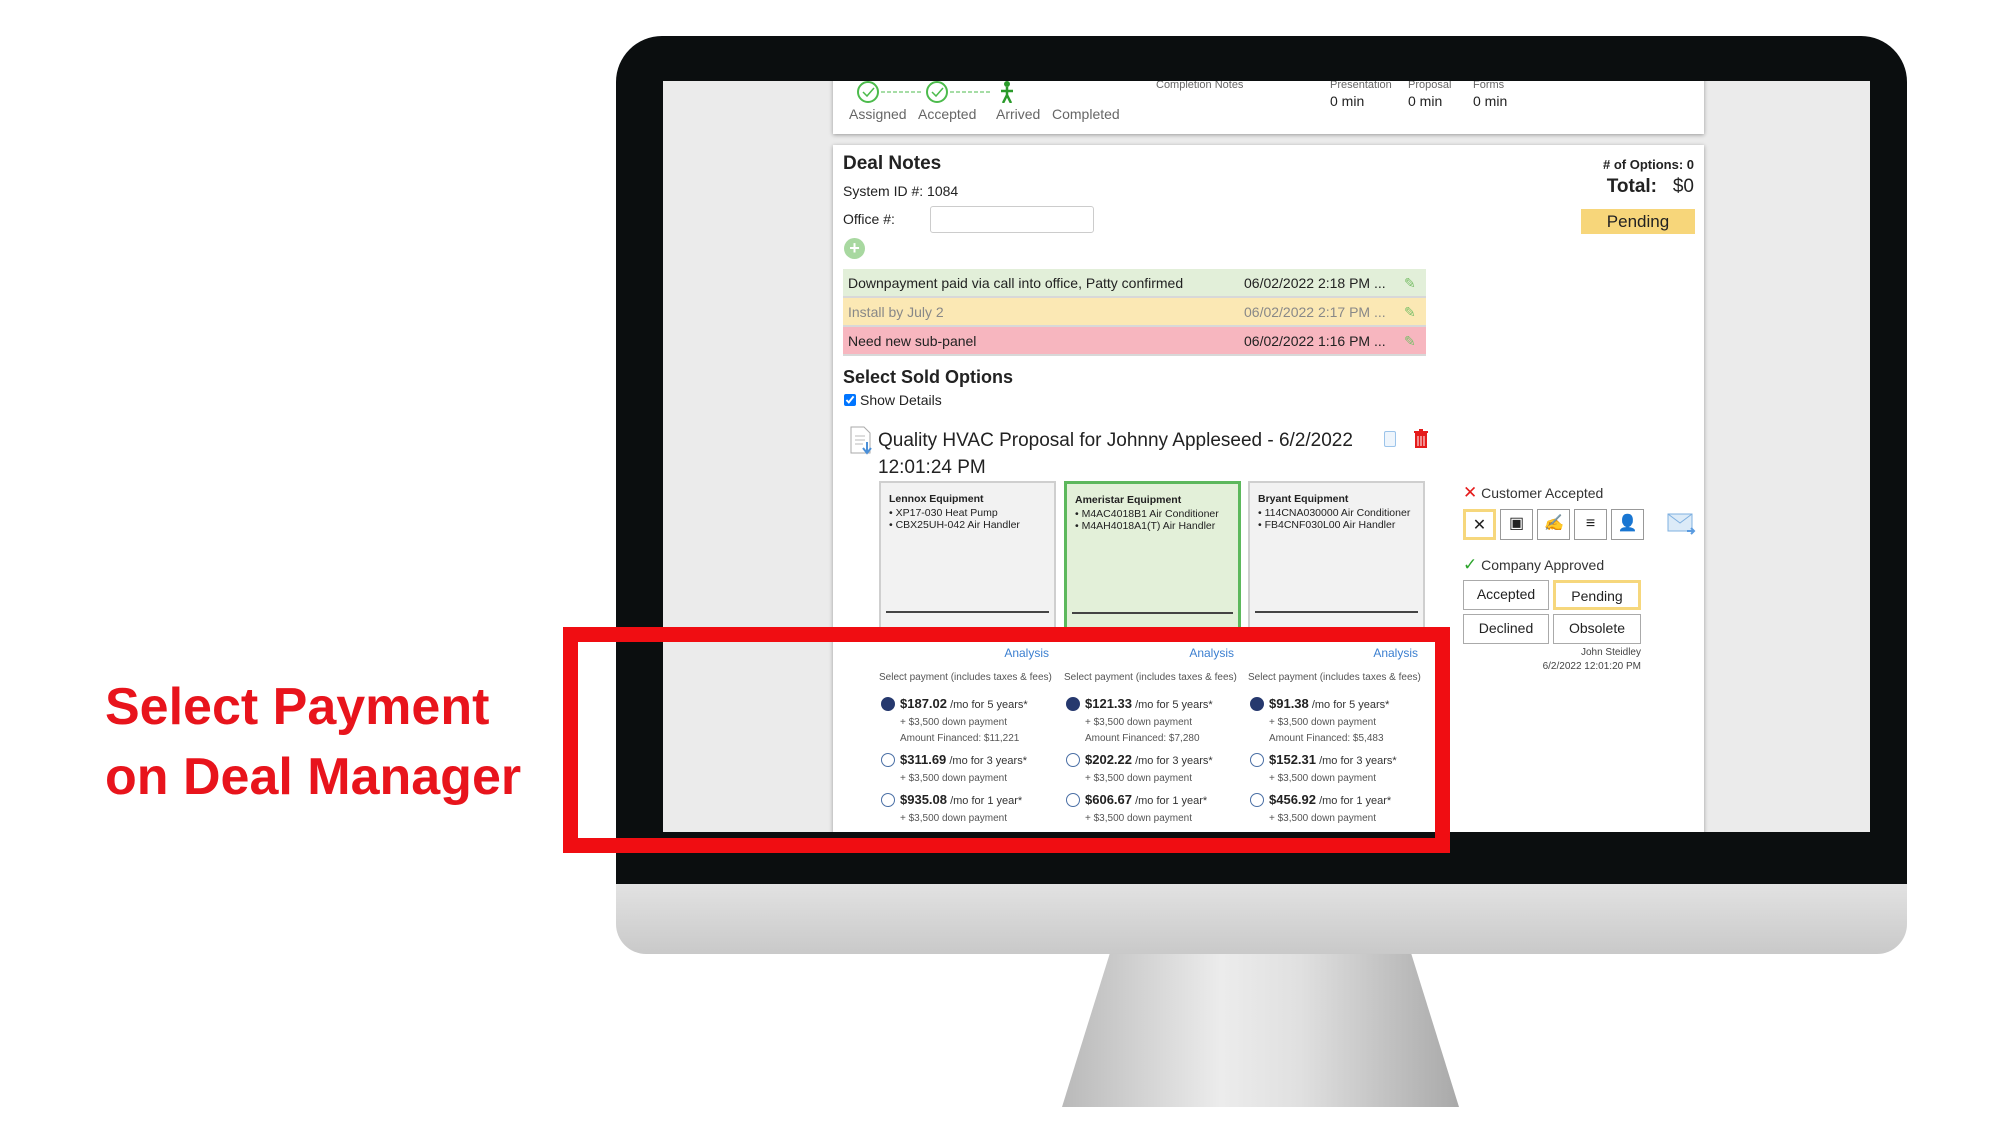 Image resolution: width=2000 pixels, height=1125 pixels. What do you see at coordinates (1421, 439) in the screenshot?
I see `trash-icon` at bounding box center [1421, 439].